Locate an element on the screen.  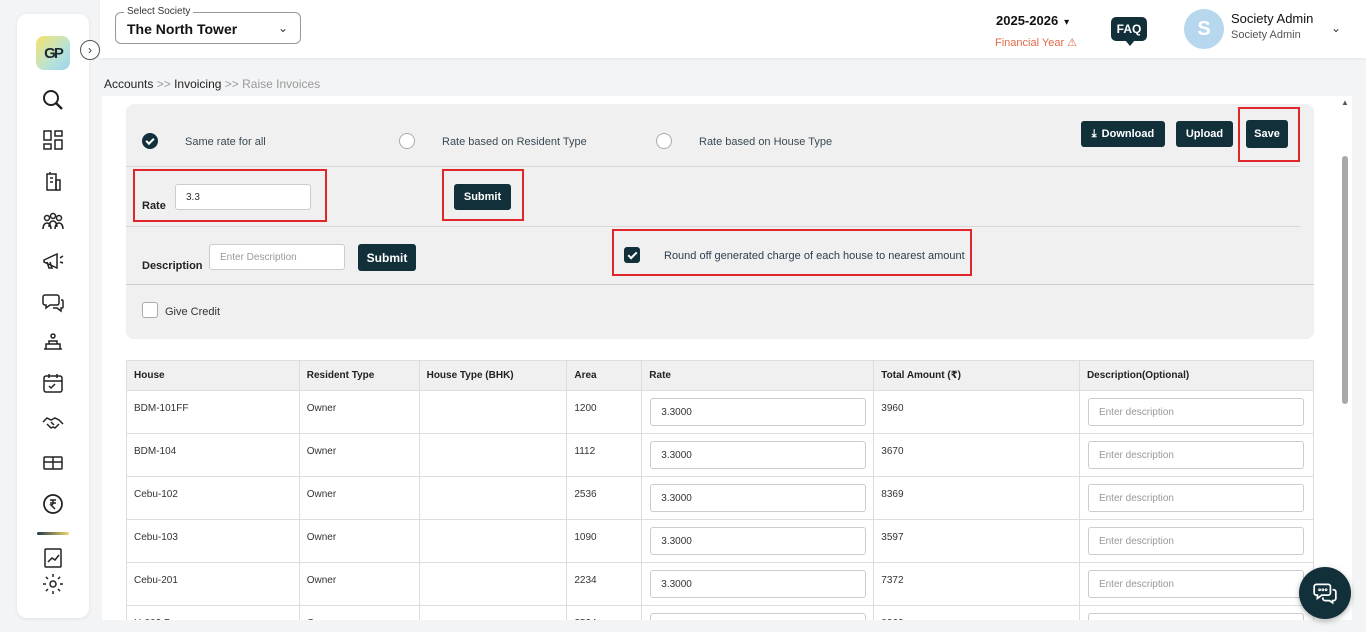
upload-button: Upload is located at coordinates (1204, 134).